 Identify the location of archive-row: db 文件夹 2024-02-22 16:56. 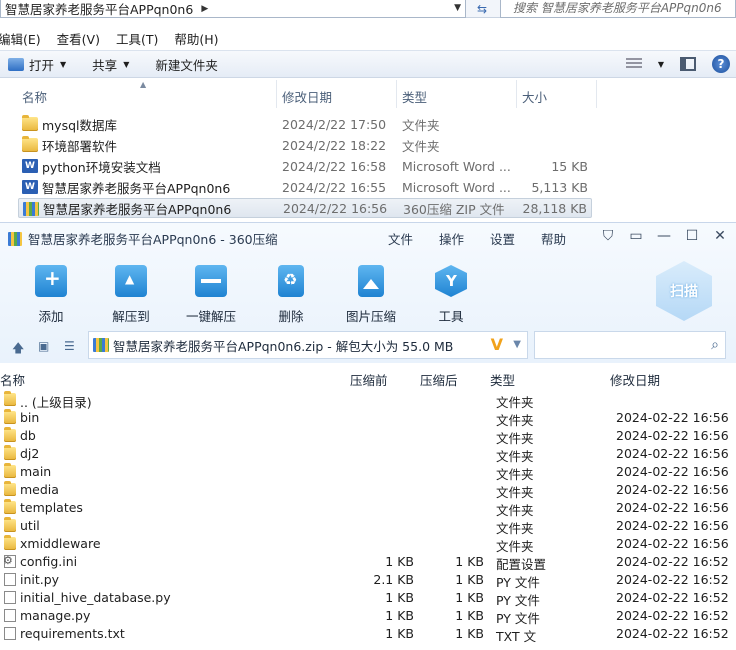
(368, 436).